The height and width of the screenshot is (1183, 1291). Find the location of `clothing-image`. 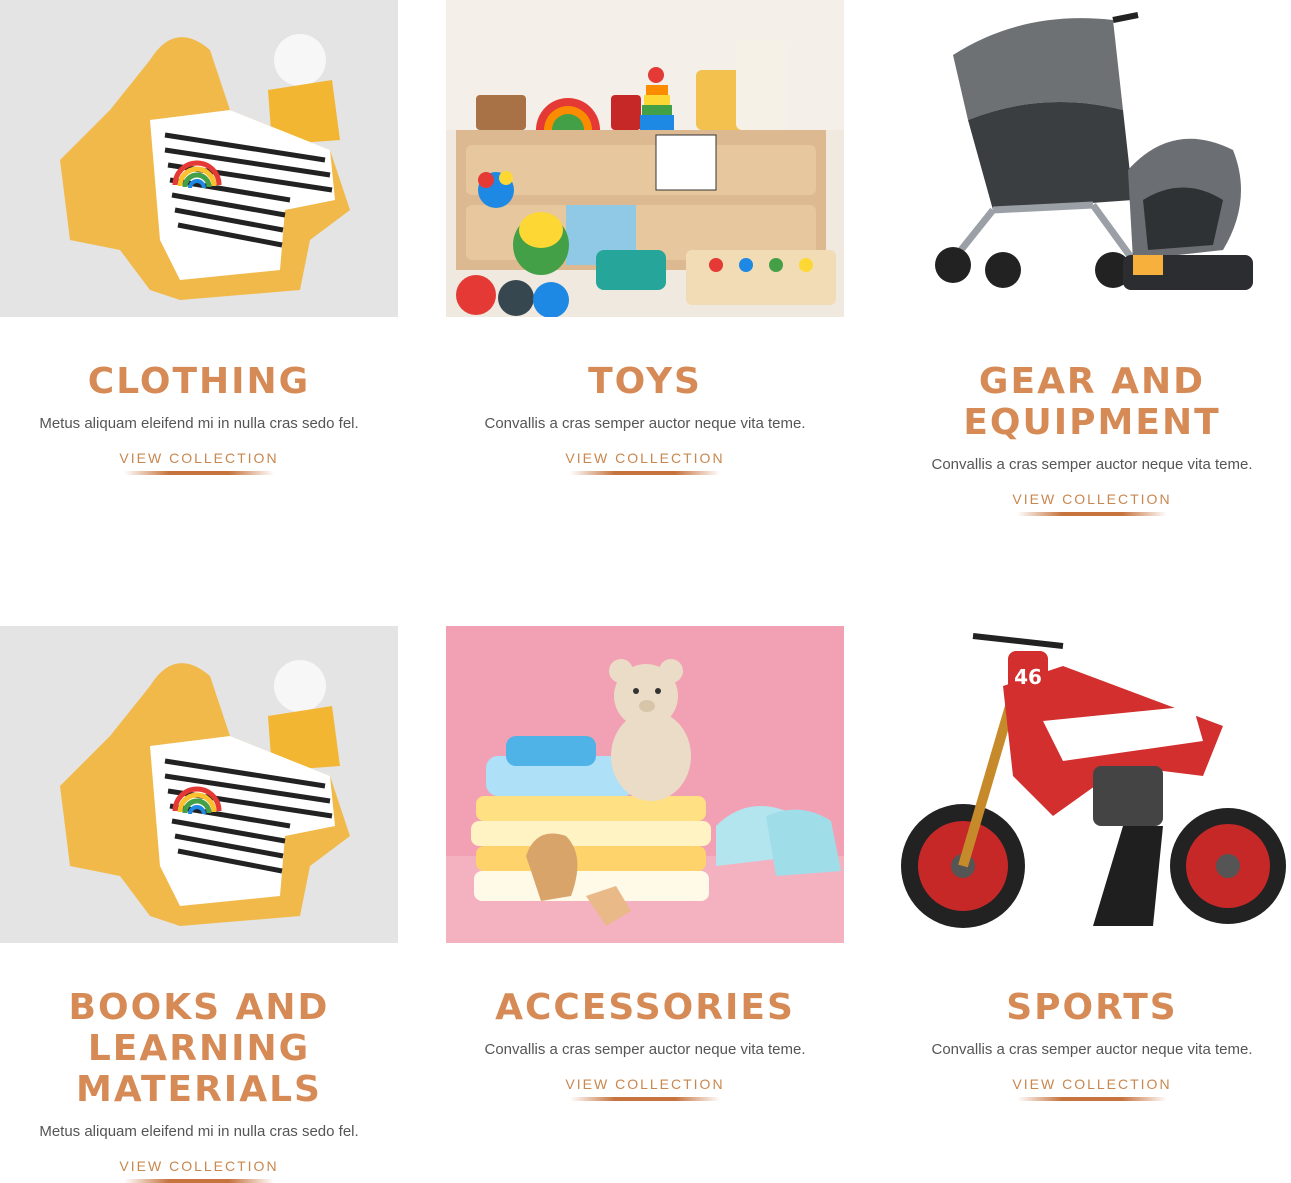

clothing-image is located at coordinates (199, 158).